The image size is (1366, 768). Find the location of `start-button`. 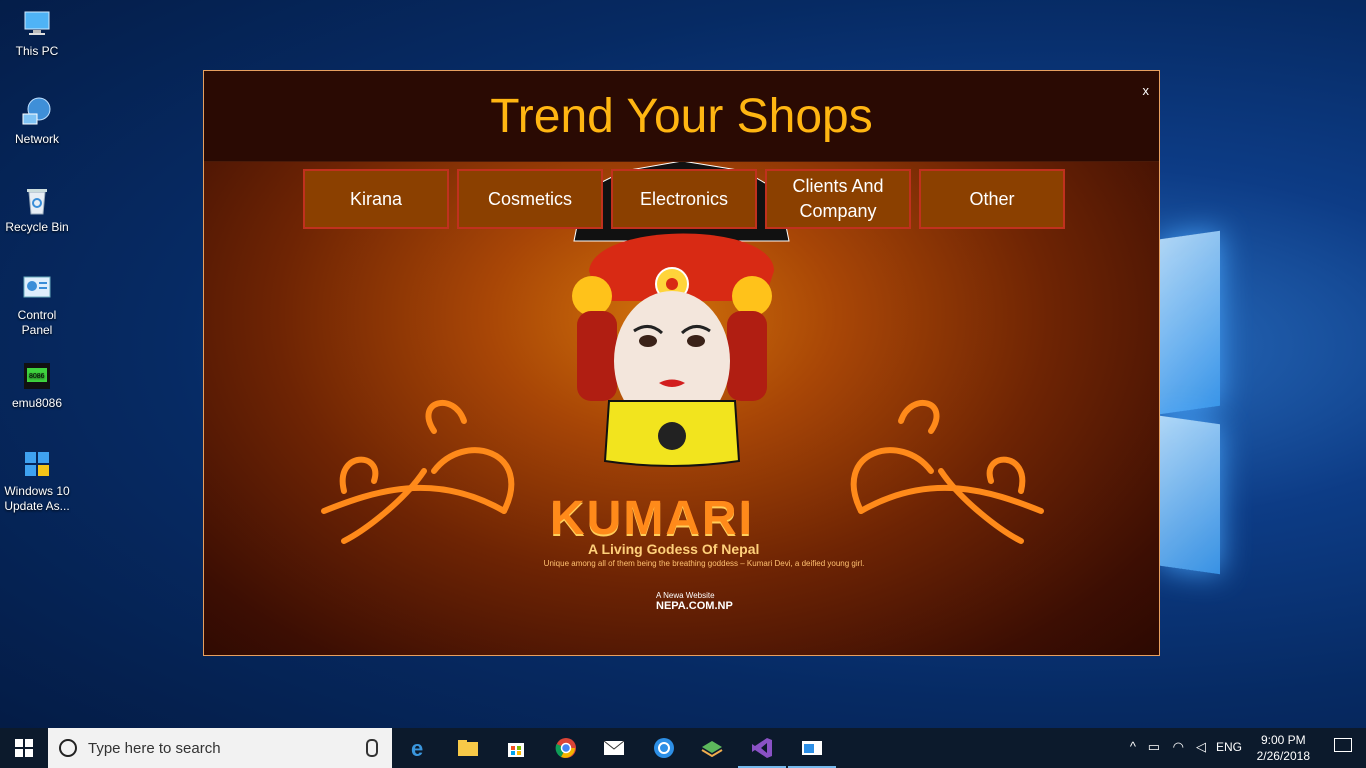

start-button is located at coordinates (24, 748).